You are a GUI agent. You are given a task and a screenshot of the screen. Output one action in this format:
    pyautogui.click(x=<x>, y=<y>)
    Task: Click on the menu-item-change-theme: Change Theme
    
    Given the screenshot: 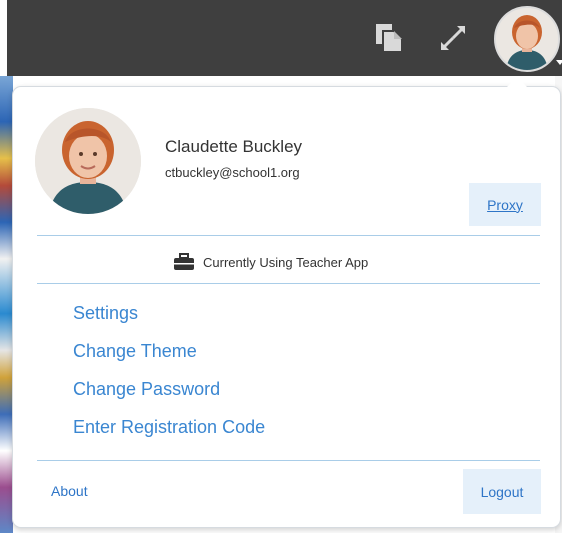 What is the action you would take?
    pyautogui.click(x=135, y=351)
    